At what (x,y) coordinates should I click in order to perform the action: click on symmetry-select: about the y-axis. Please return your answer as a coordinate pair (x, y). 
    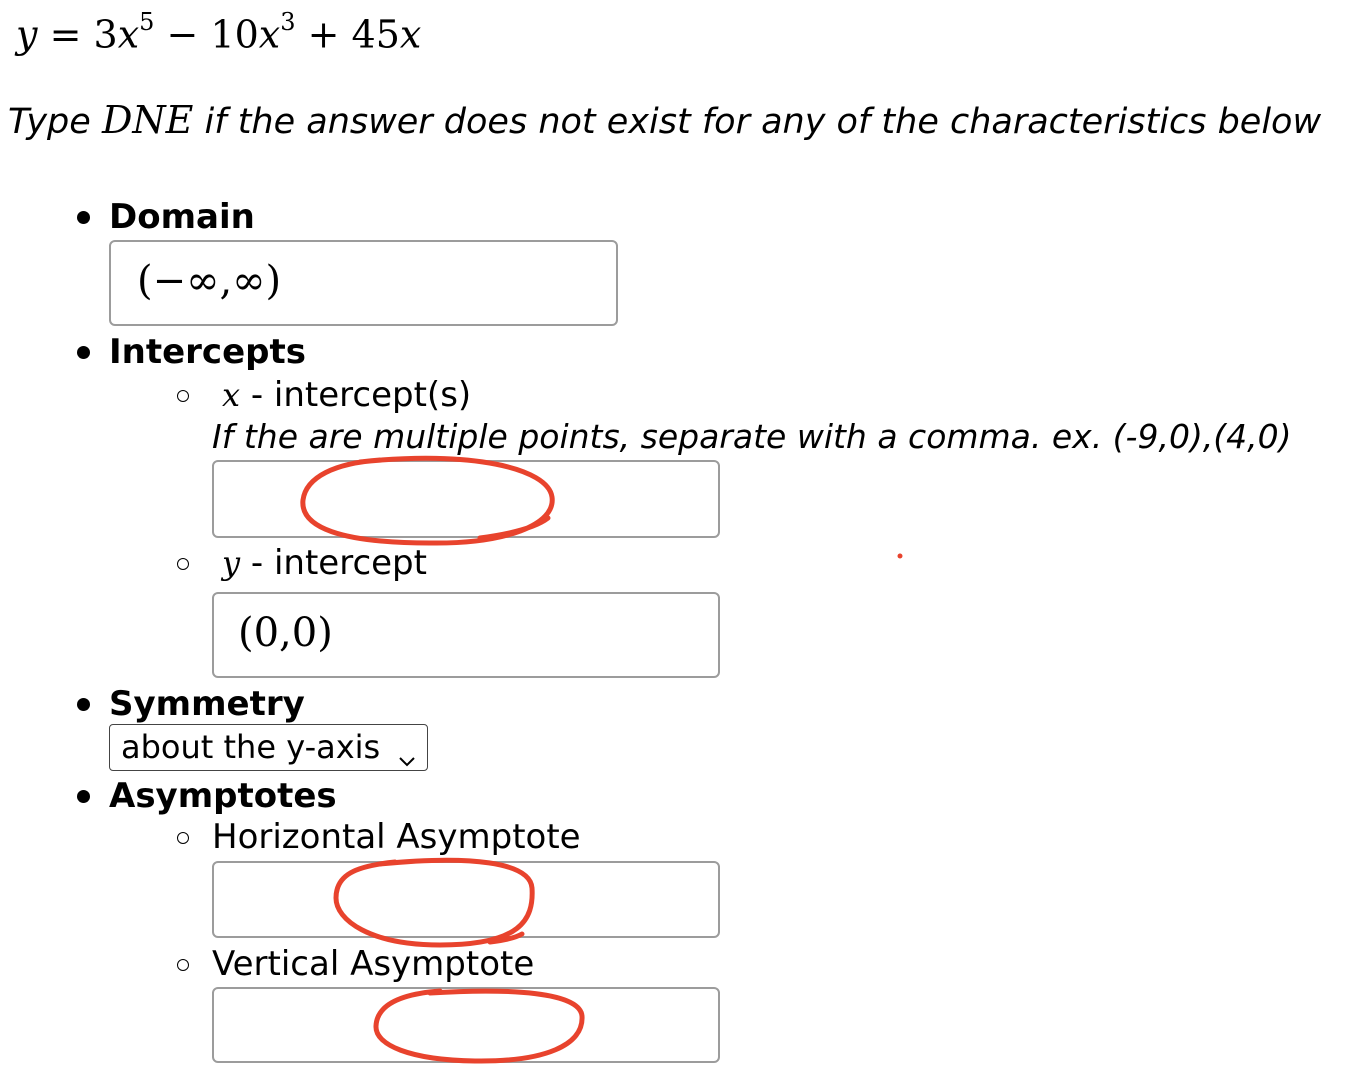
    Looking at the image, I should click on (268, 747).